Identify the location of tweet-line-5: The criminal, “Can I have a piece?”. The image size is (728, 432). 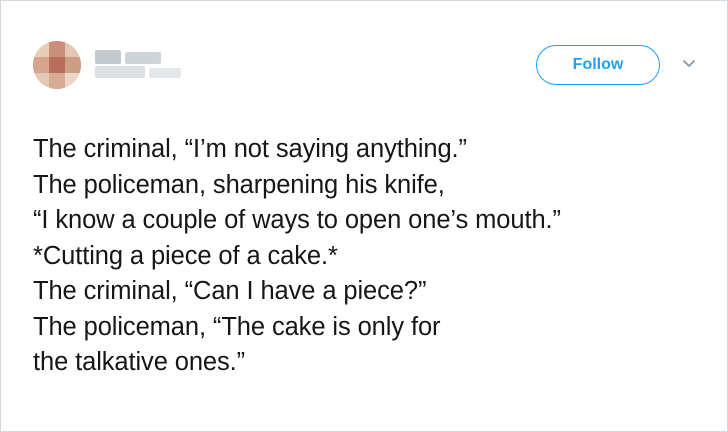
(230, 291).